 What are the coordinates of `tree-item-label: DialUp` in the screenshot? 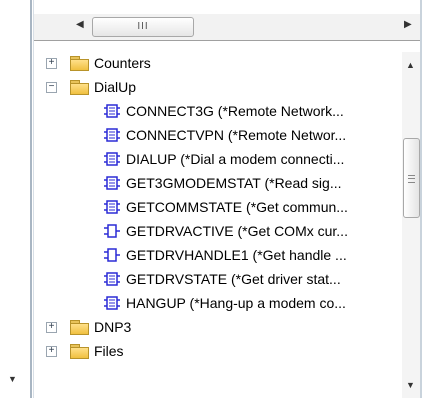 It's located at (115, 87).